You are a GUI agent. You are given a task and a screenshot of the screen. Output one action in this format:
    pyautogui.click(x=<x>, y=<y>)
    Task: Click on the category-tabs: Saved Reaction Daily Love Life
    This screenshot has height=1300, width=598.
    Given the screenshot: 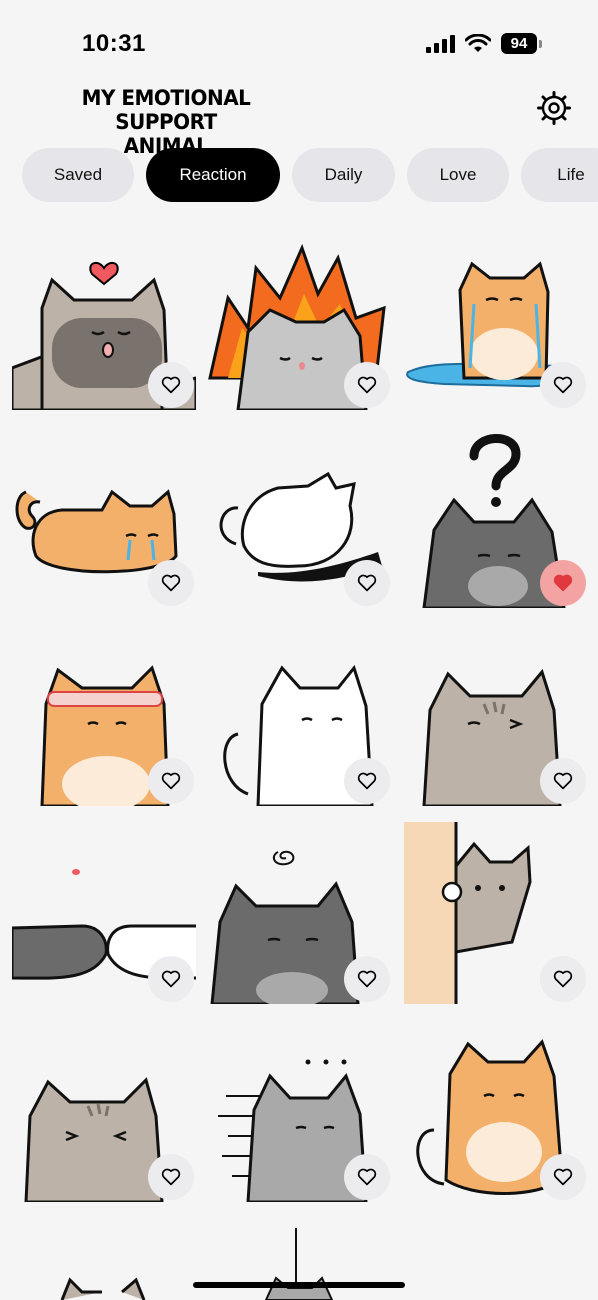 What is the action you would take?
    pyautogui.click(x=310, y=175)
    